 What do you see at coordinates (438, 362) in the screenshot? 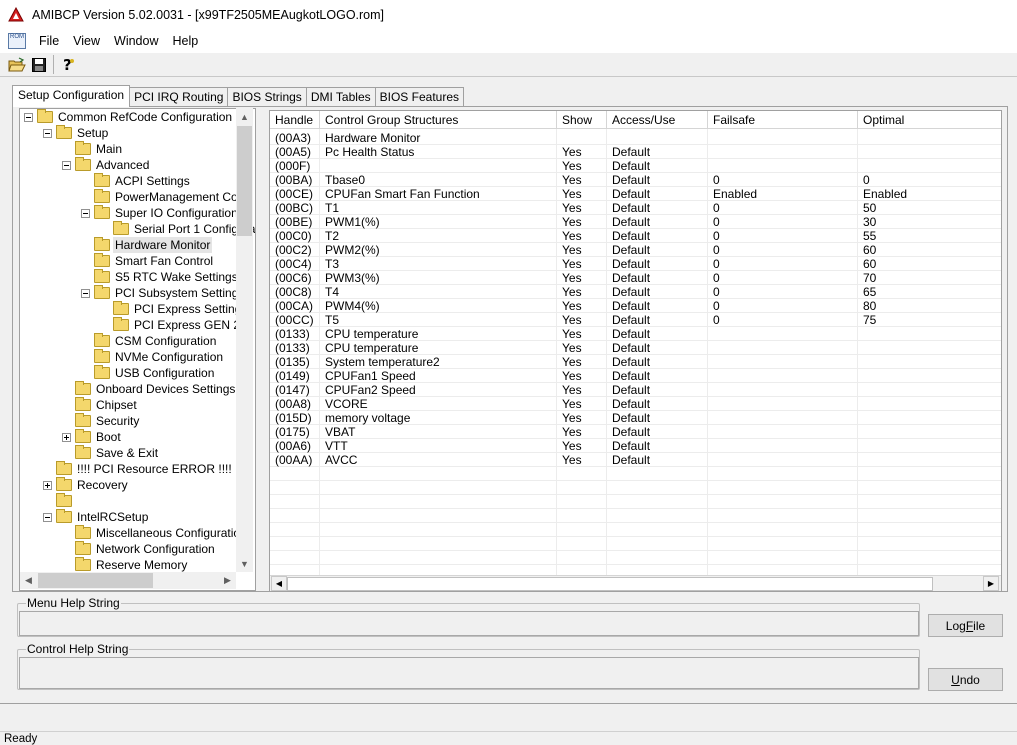
I see `grid-cell: System temperature2` at bounding box center [438, 362].